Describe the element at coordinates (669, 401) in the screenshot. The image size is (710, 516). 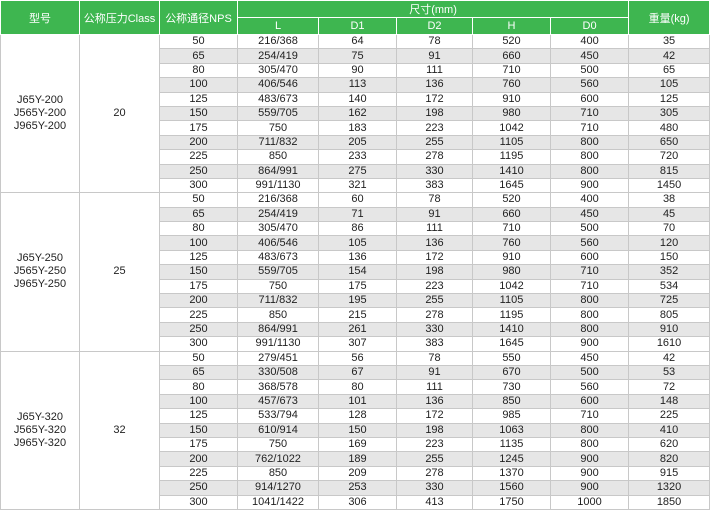
I see `weight-cell: 148` at that location.